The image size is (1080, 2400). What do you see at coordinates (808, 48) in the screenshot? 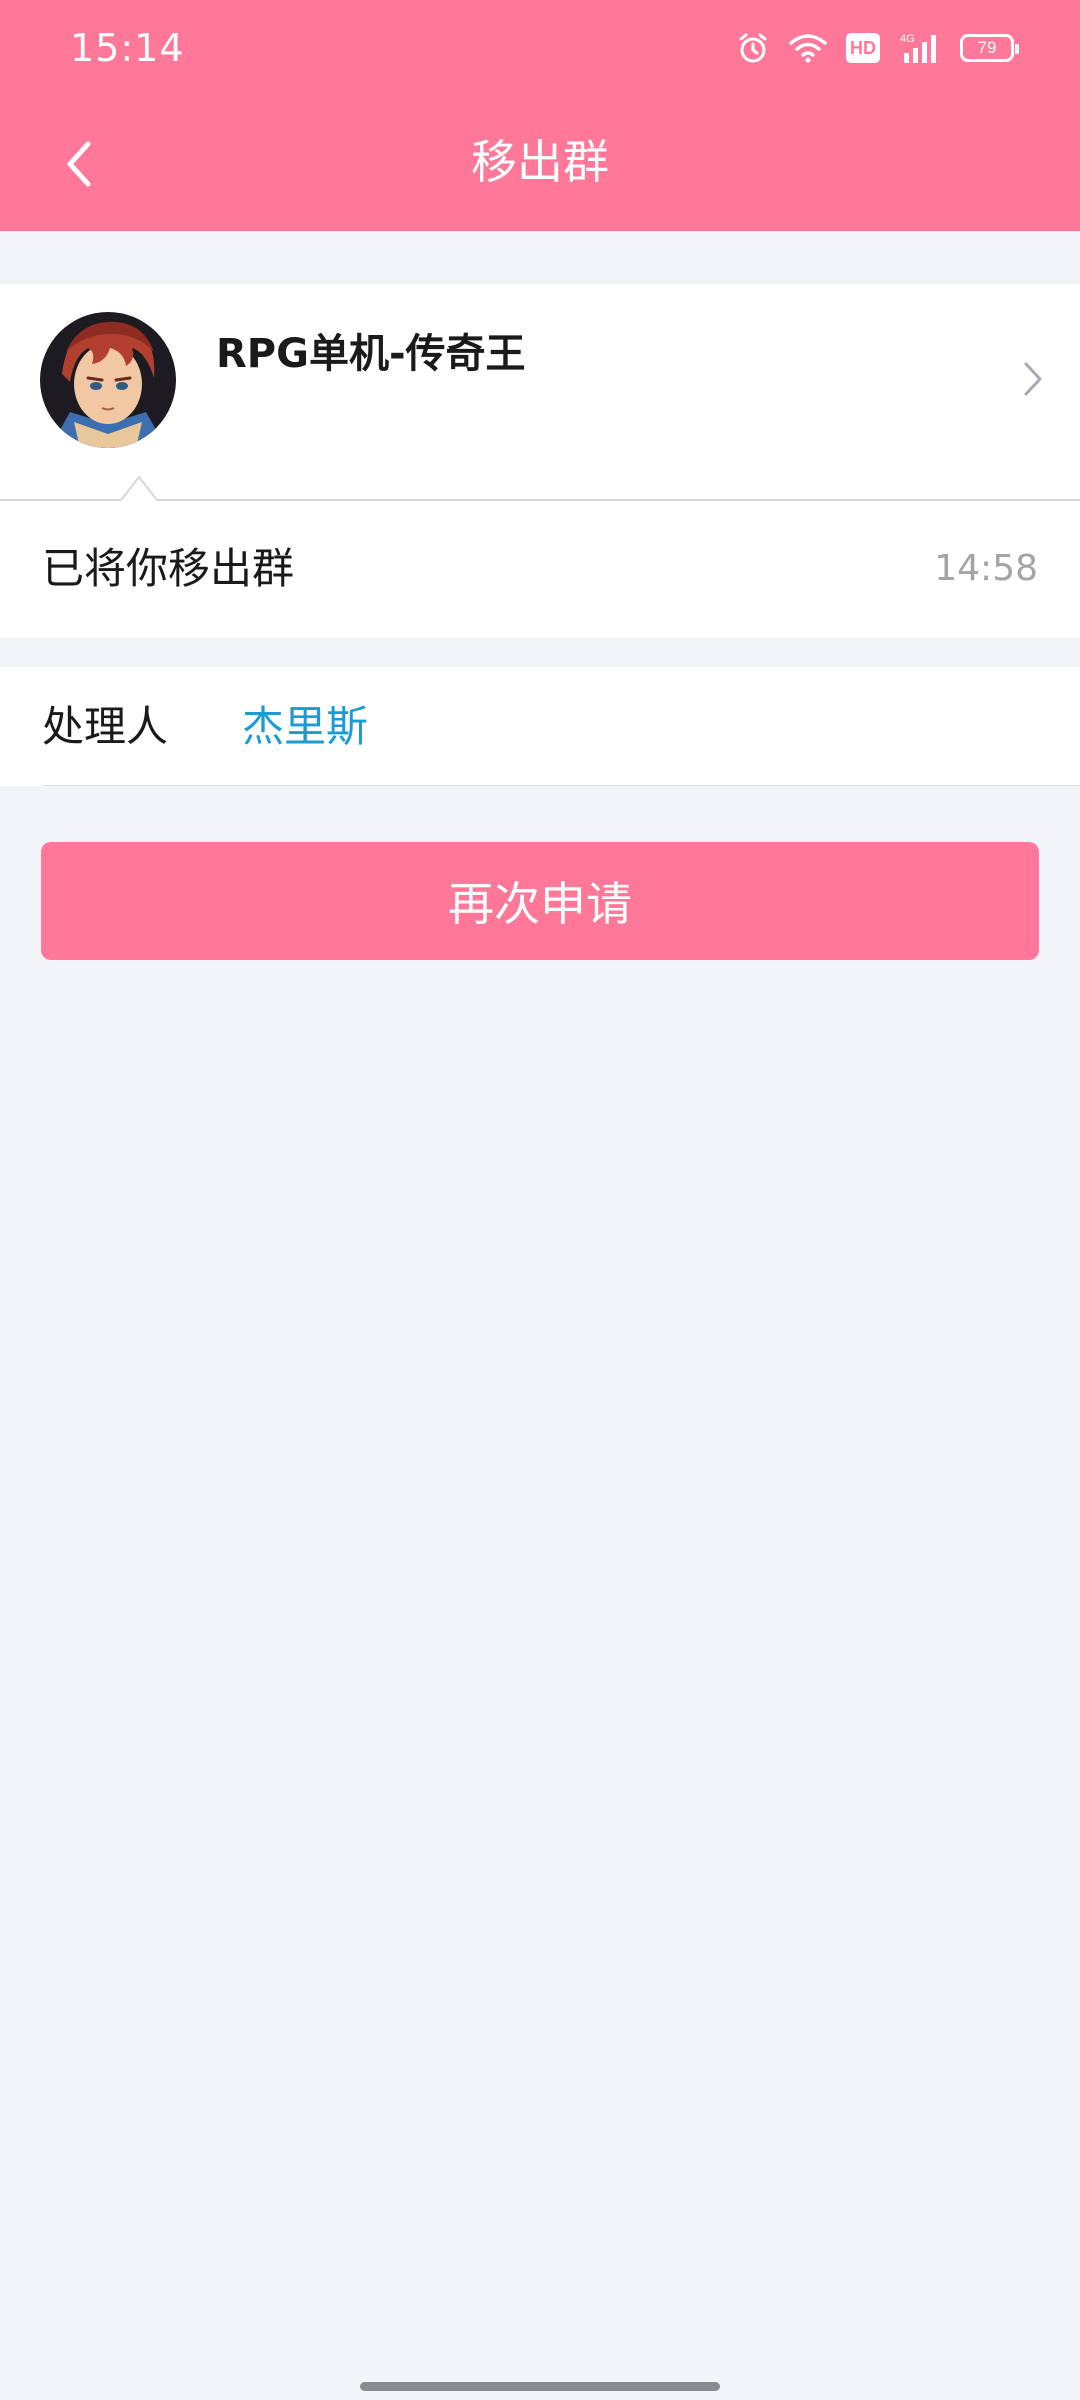
I see `wifi-icon` at bounding box center [808, 48].